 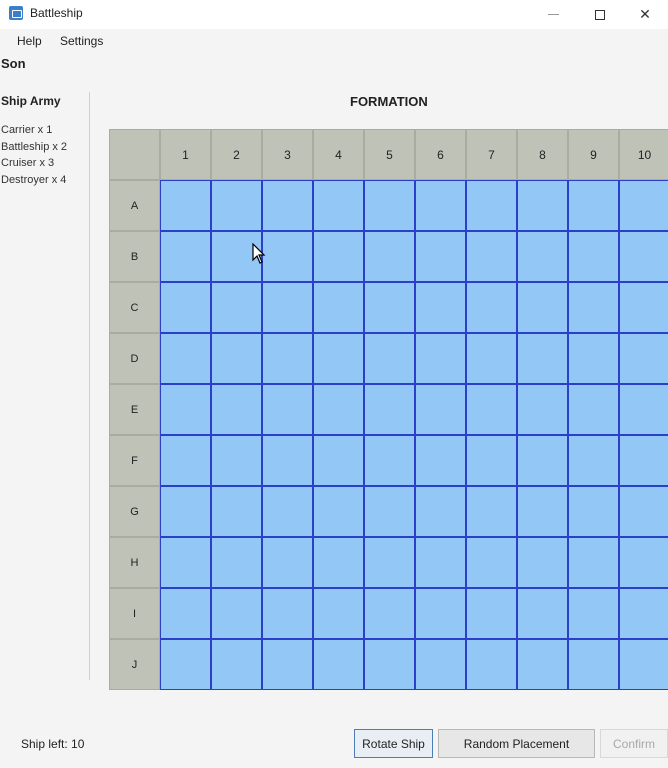 What do you see at coordinates (600, 14) in the screenshot?
I see `maximize-button` at bounding box center [600, 14].